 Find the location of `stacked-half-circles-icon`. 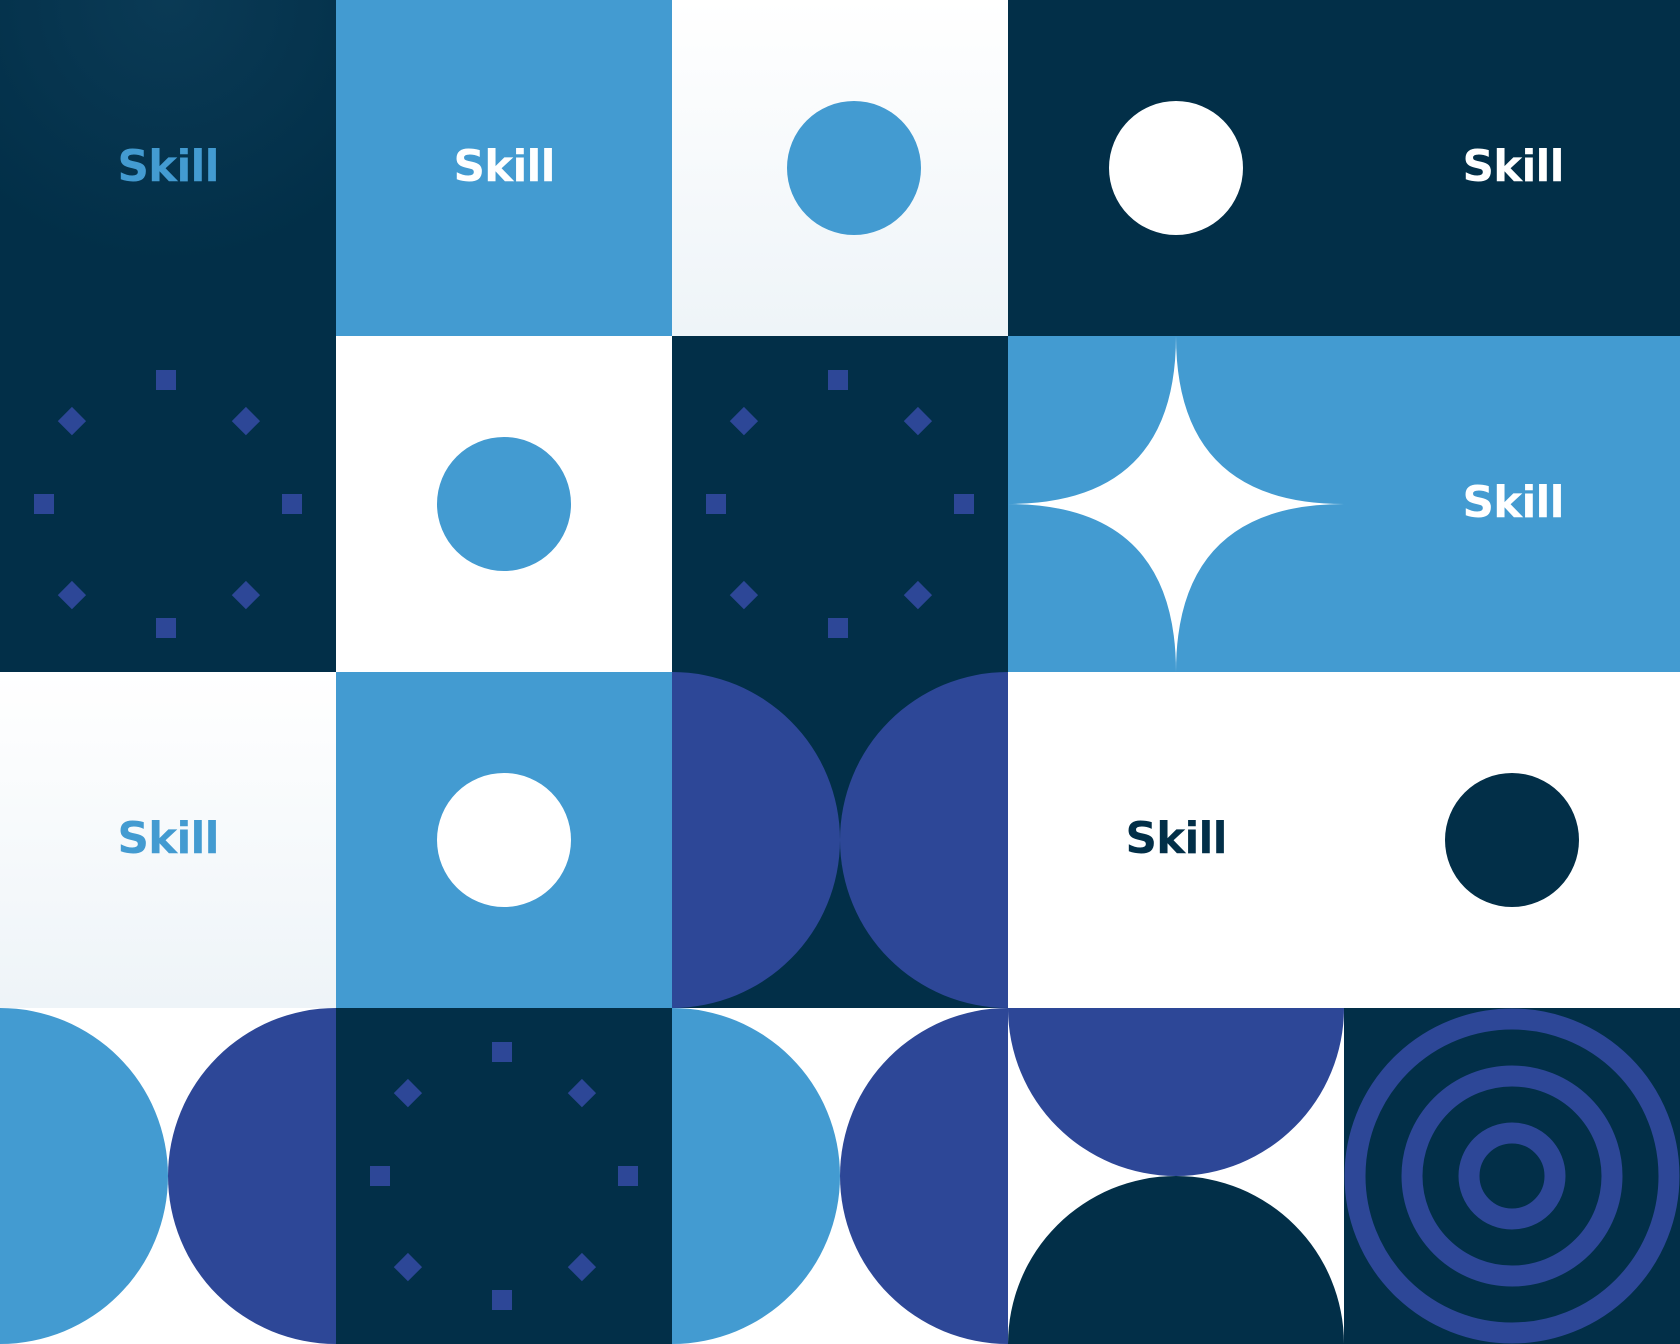

stacked-half-circles-icon is located at coordinates (1176, 1176).